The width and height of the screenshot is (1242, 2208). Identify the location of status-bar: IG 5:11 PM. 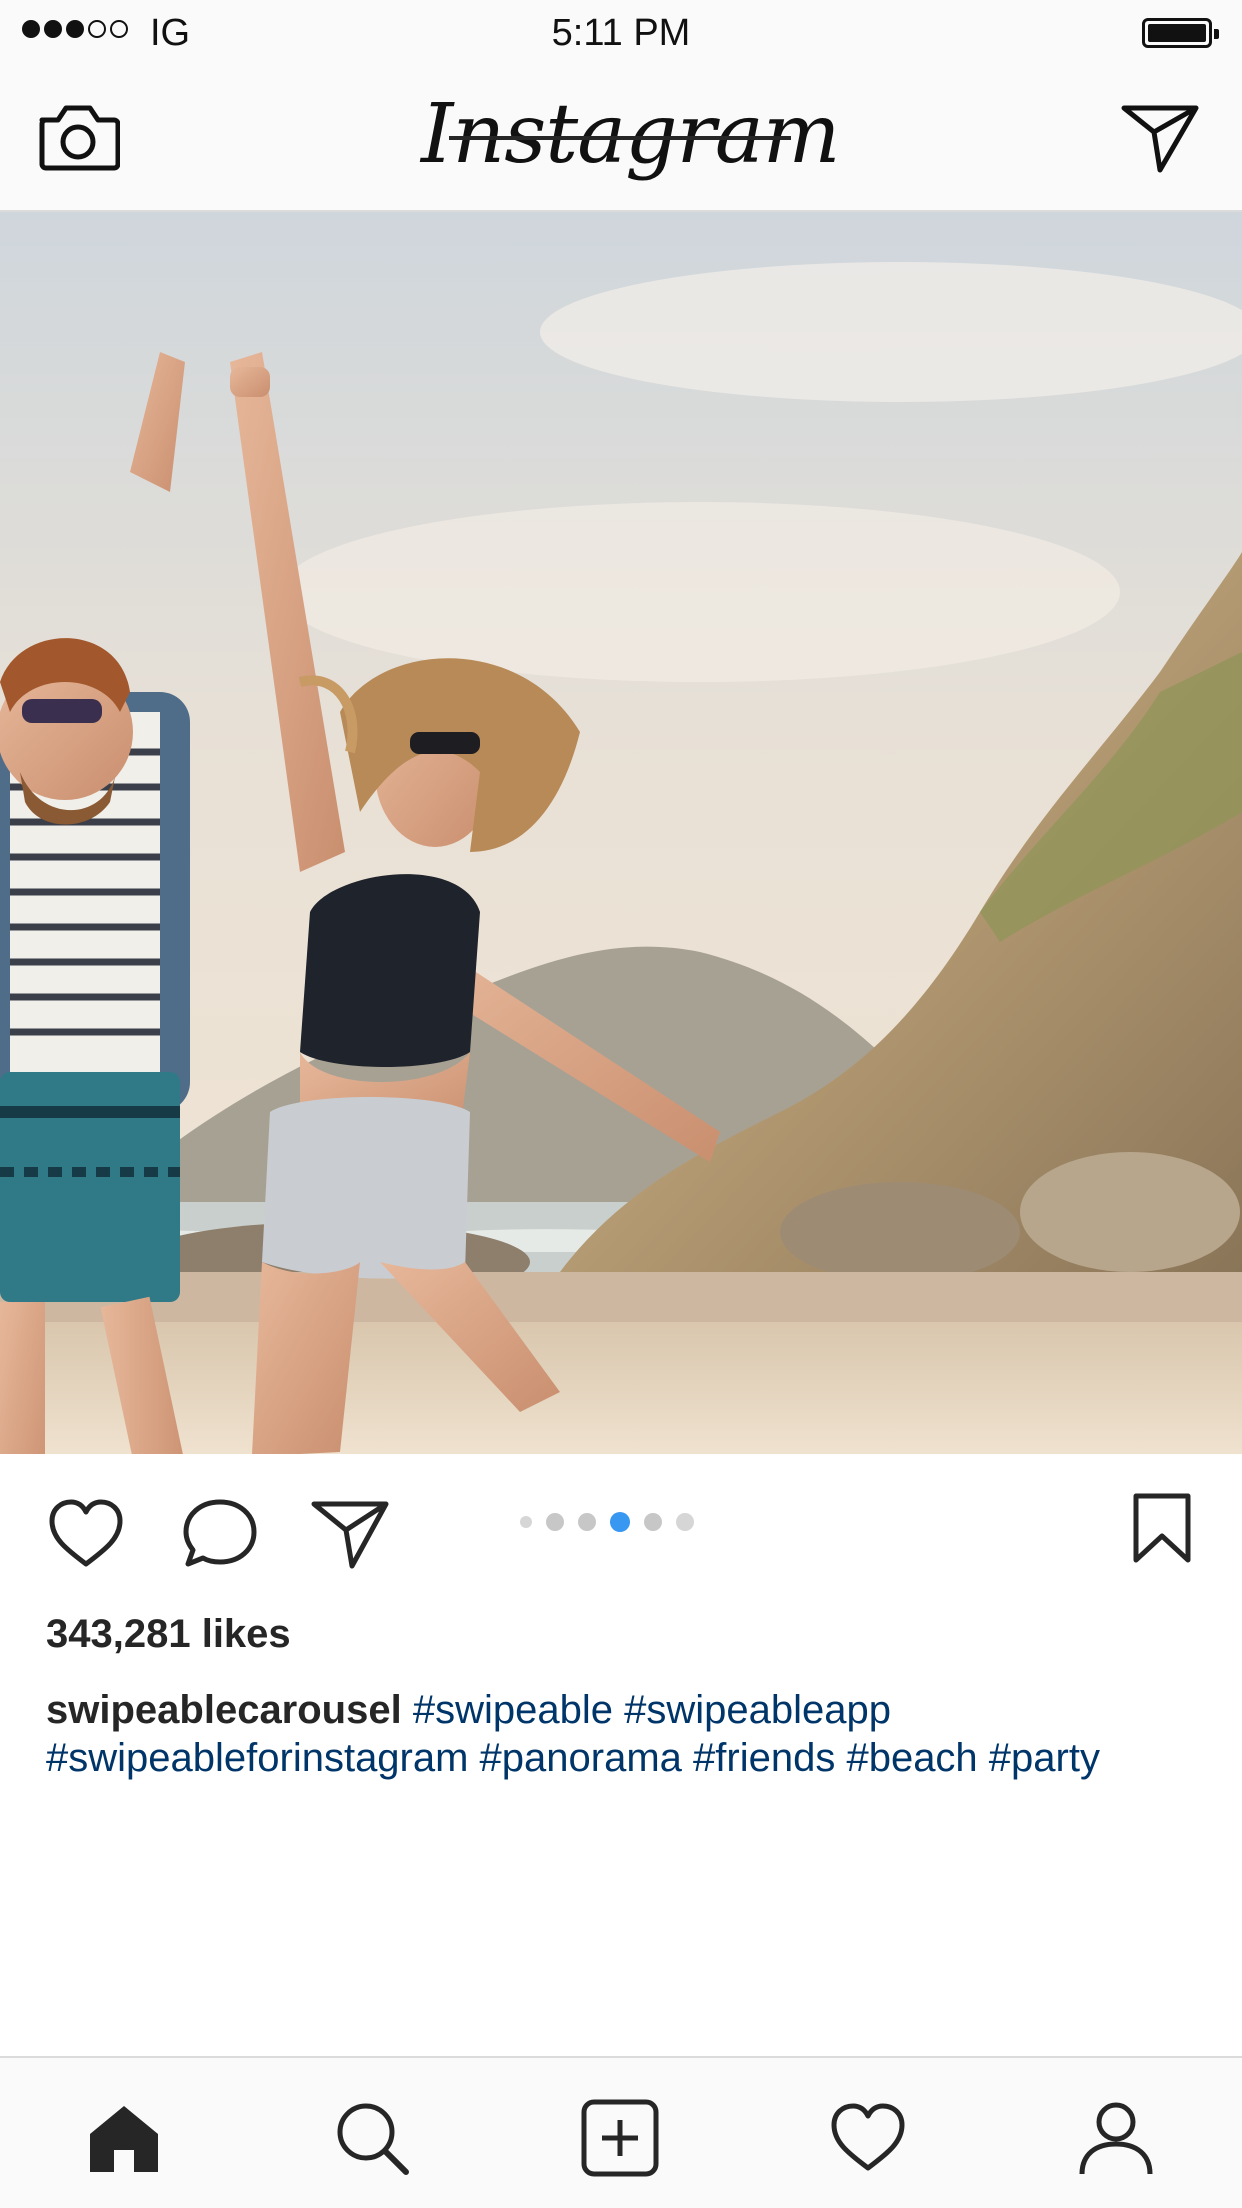
(621, 35).